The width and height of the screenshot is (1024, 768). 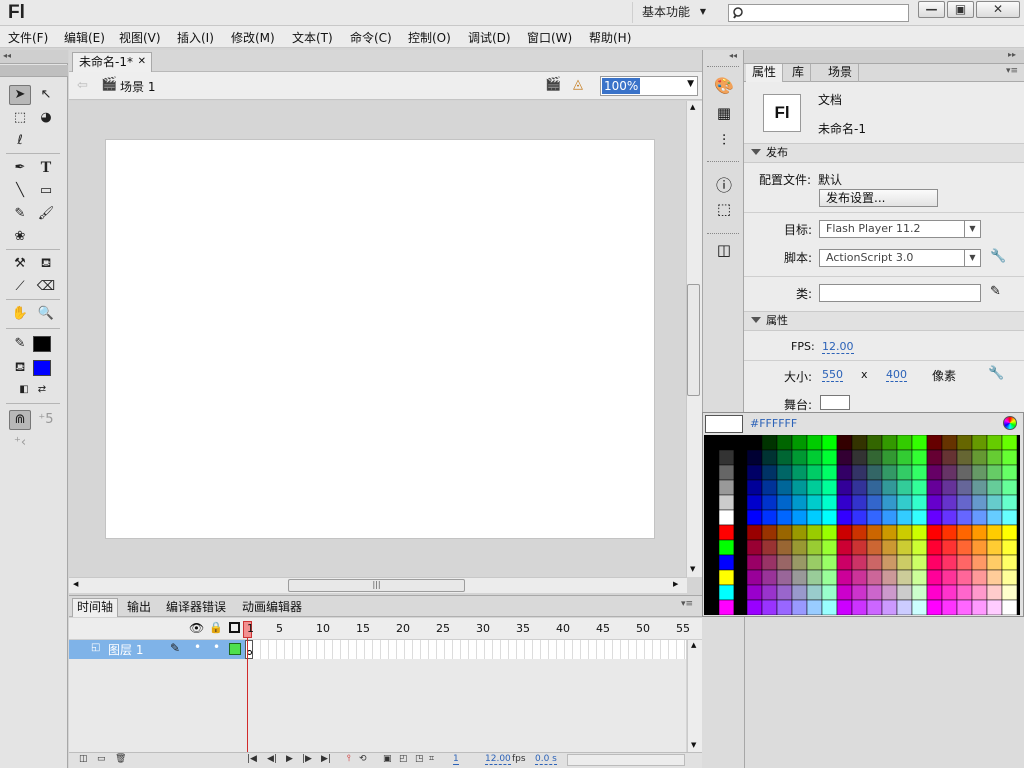 What do you see at coordinates (157, 649) in the screenshot?
I see `layer-row: ◱ 图层 1 ✎ • •` at bounding box center [157, 649].